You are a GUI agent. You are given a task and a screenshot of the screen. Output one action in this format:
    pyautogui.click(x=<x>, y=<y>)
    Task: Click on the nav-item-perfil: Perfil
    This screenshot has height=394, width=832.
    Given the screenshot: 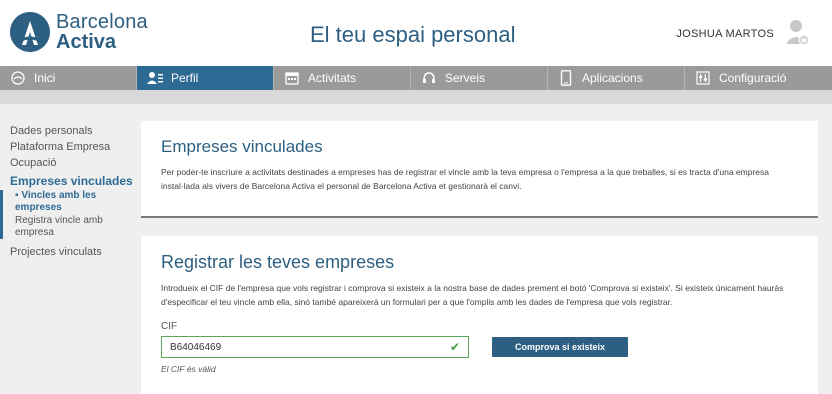 What is the action you would take?
    pyautogui.click(x=205, y=78)
    